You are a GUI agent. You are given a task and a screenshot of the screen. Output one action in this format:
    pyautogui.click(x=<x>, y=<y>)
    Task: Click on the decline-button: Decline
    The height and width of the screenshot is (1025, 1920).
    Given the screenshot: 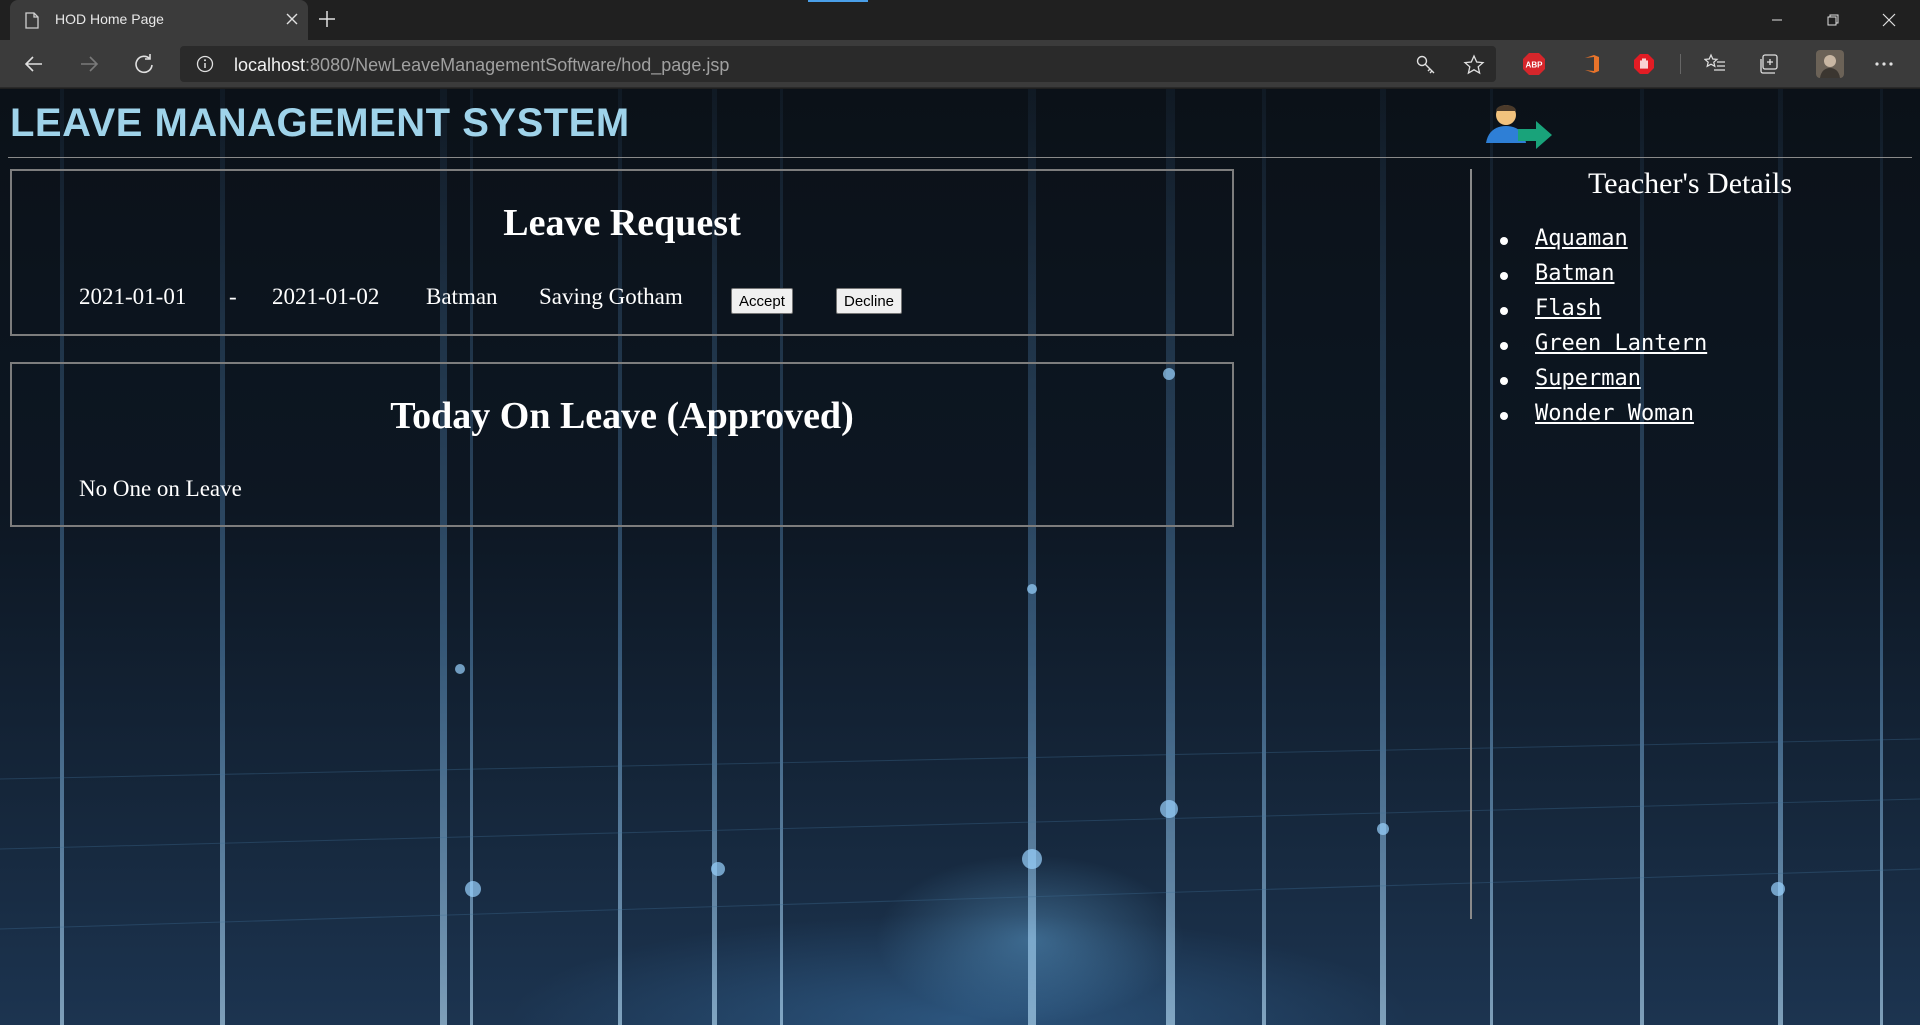 What is the action you would take?
    pyautogui.click(x=869, y=301)
    